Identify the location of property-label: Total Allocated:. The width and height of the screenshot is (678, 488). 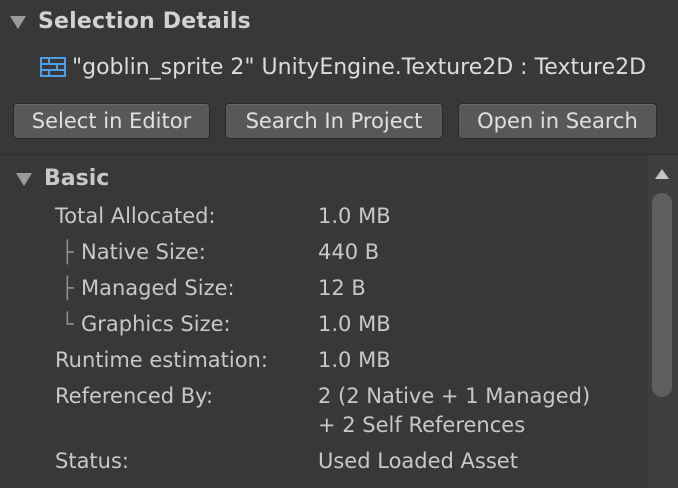
(135, 216).